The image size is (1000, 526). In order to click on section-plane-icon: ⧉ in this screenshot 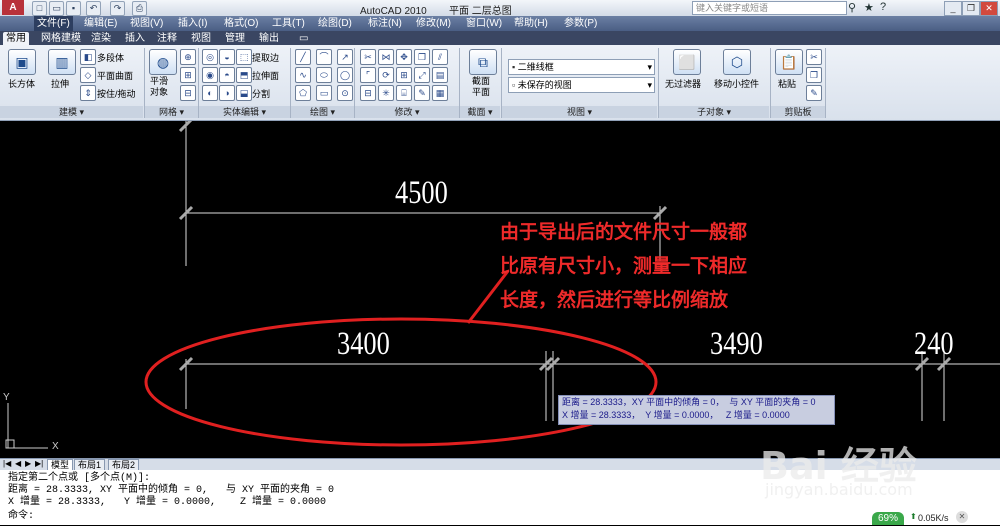, I will do `click(483, 62)`.